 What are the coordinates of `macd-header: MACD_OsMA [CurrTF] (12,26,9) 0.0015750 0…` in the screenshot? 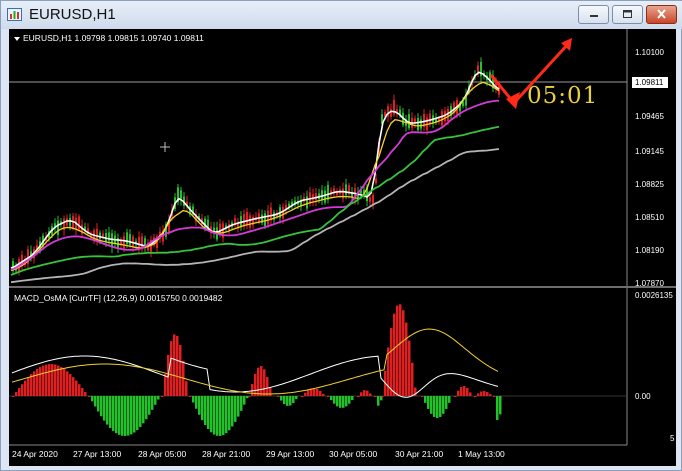 It's located at (118, 298).